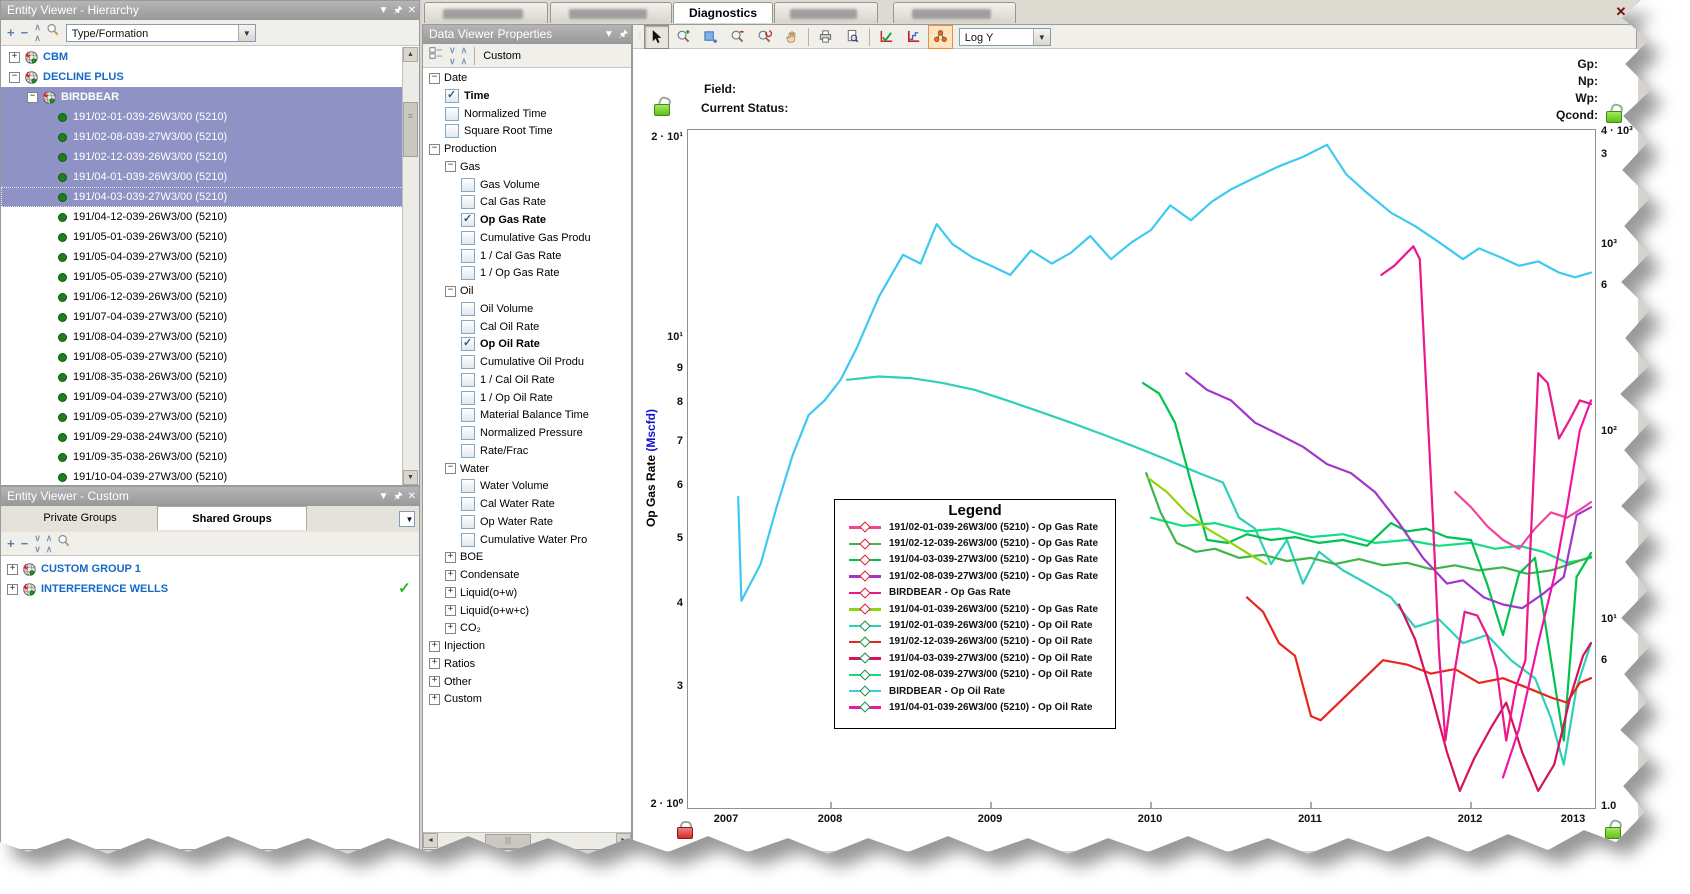 The image size is (1690, 894). I want to click on property-checkbox-item: Material Balance Time, so click(527, 415).